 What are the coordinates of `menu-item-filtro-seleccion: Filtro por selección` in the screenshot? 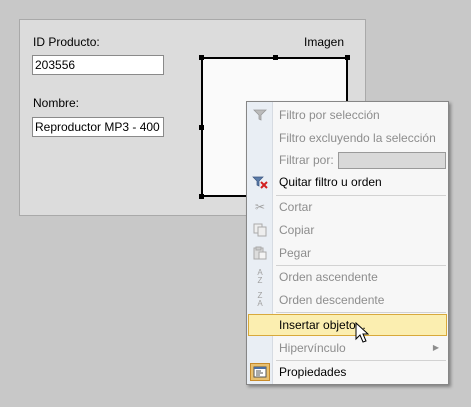 It's located at (347, 115).